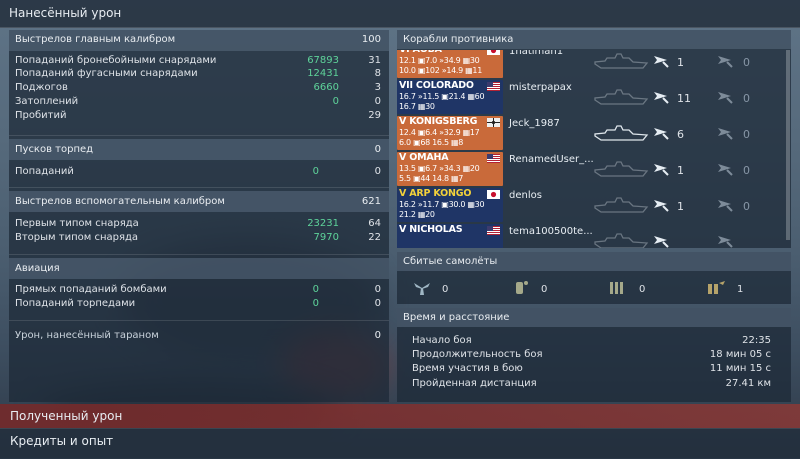 Image resolution: width=800 pixels, height=459 pixels. Describe the element at coordinates (54, 149) in the screenshot. I see `torpedoes-title: Пусков торпед` at that location.